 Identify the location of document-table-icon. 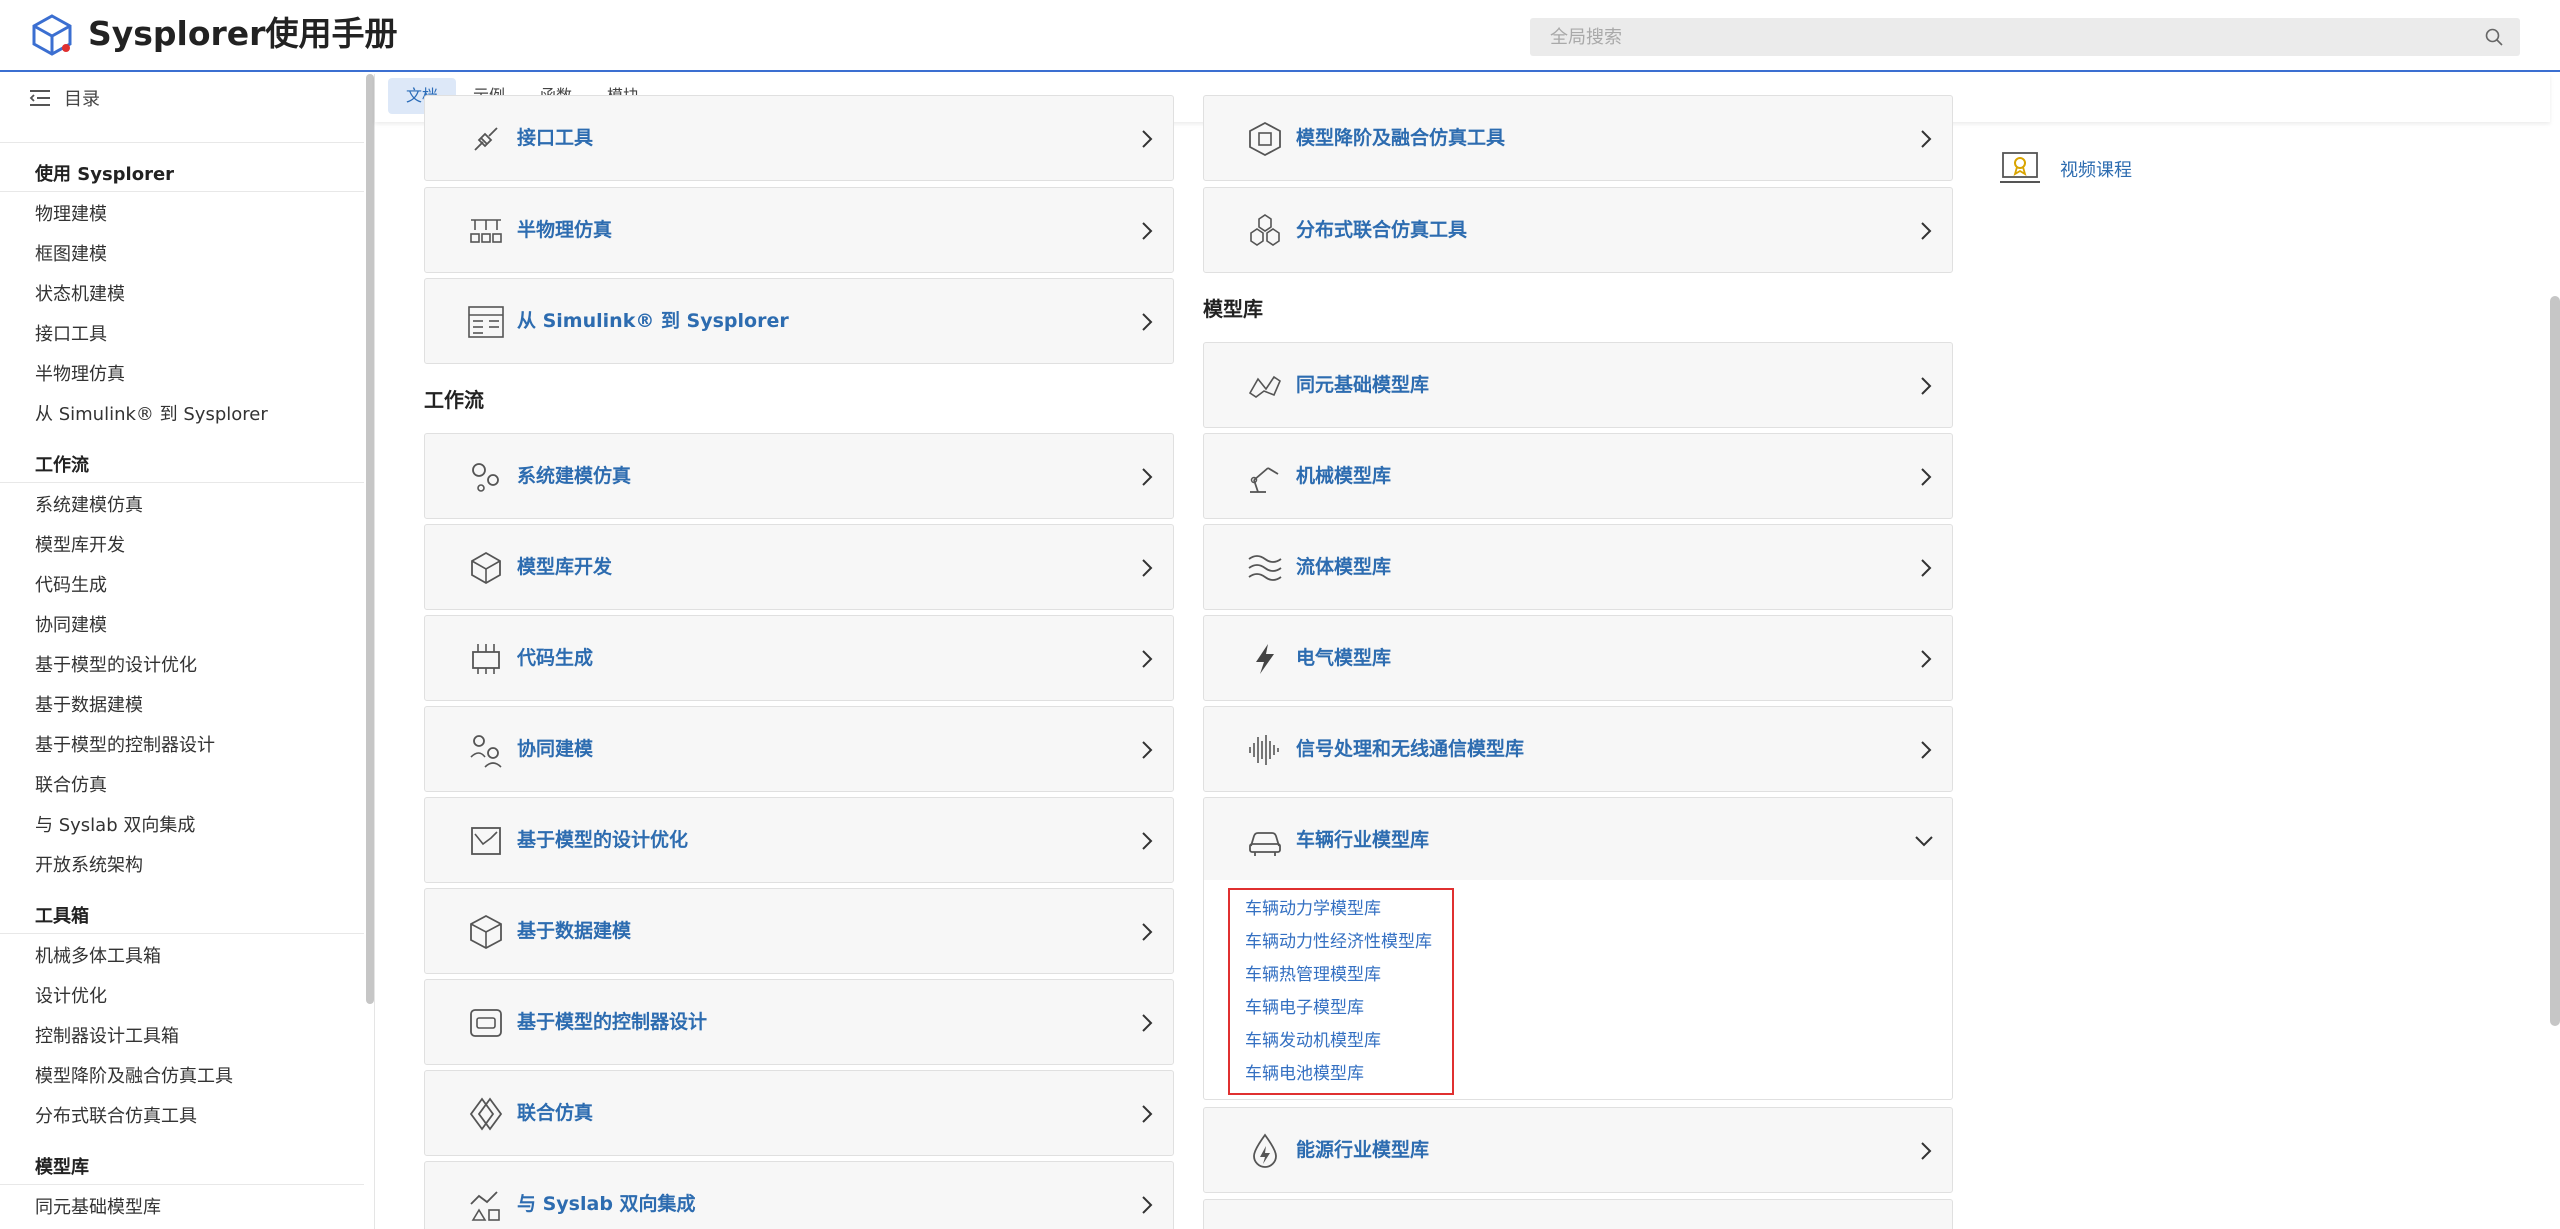
(486, 322).